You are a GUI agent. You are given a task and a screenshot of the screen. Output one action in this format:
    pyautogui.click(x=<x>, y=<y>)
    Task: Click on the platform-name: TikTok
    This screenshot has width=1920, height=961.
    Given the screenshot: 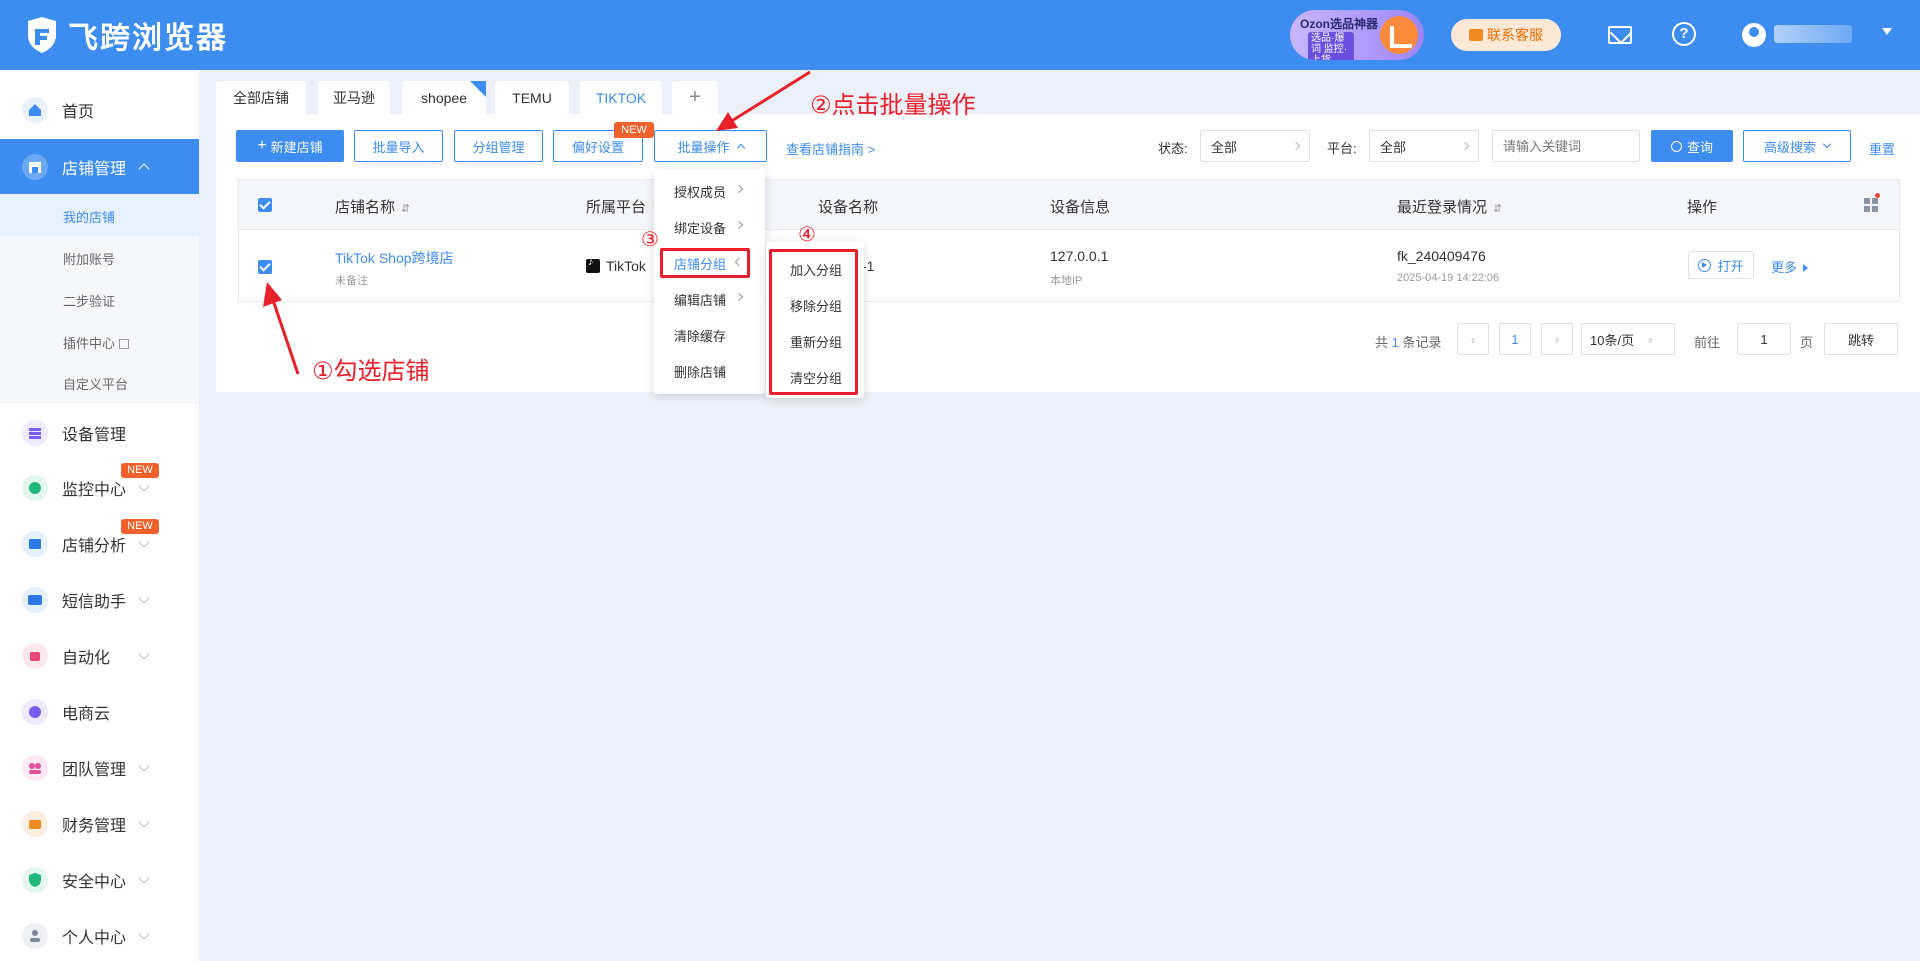 What is the action you would take?
    pyautogui.click(x=626, y=266)
    